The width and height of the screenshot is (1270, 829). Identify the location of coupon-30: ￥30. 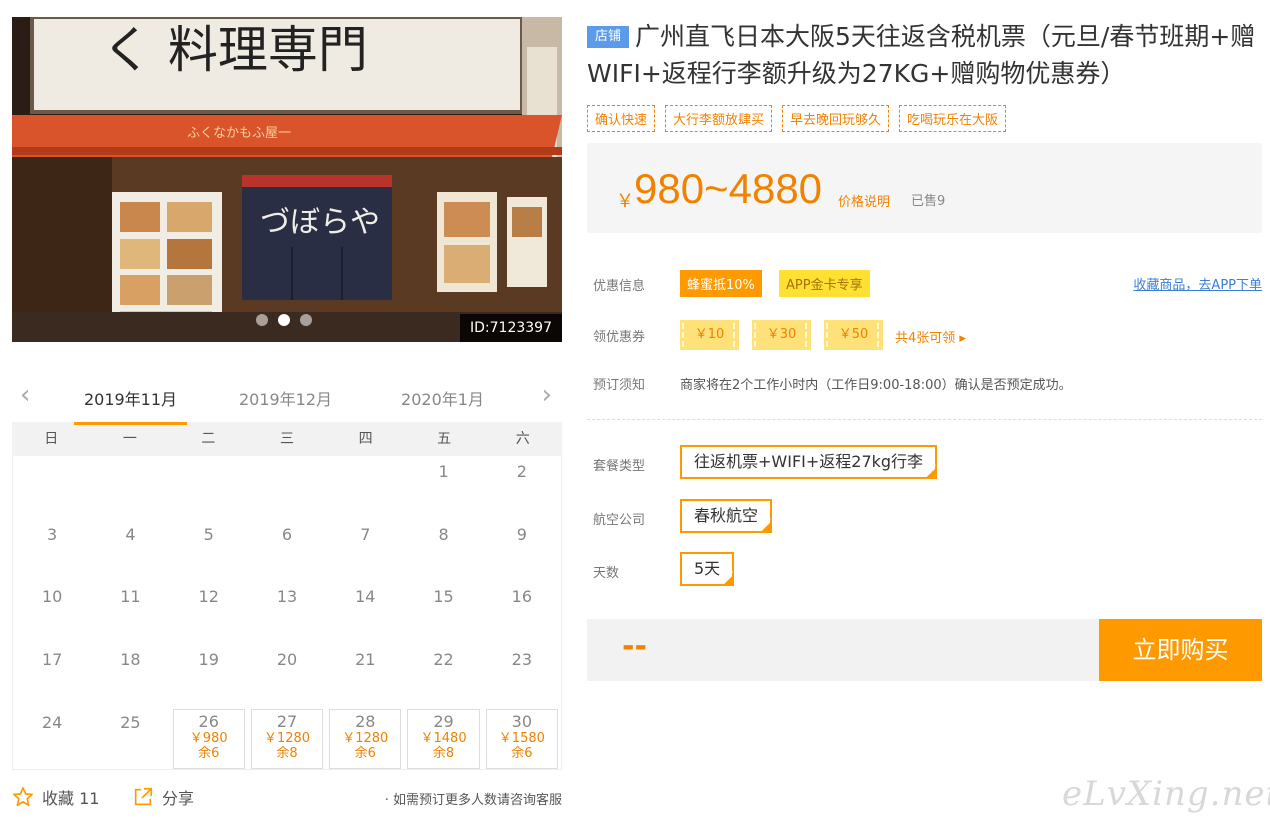
(781, 335).